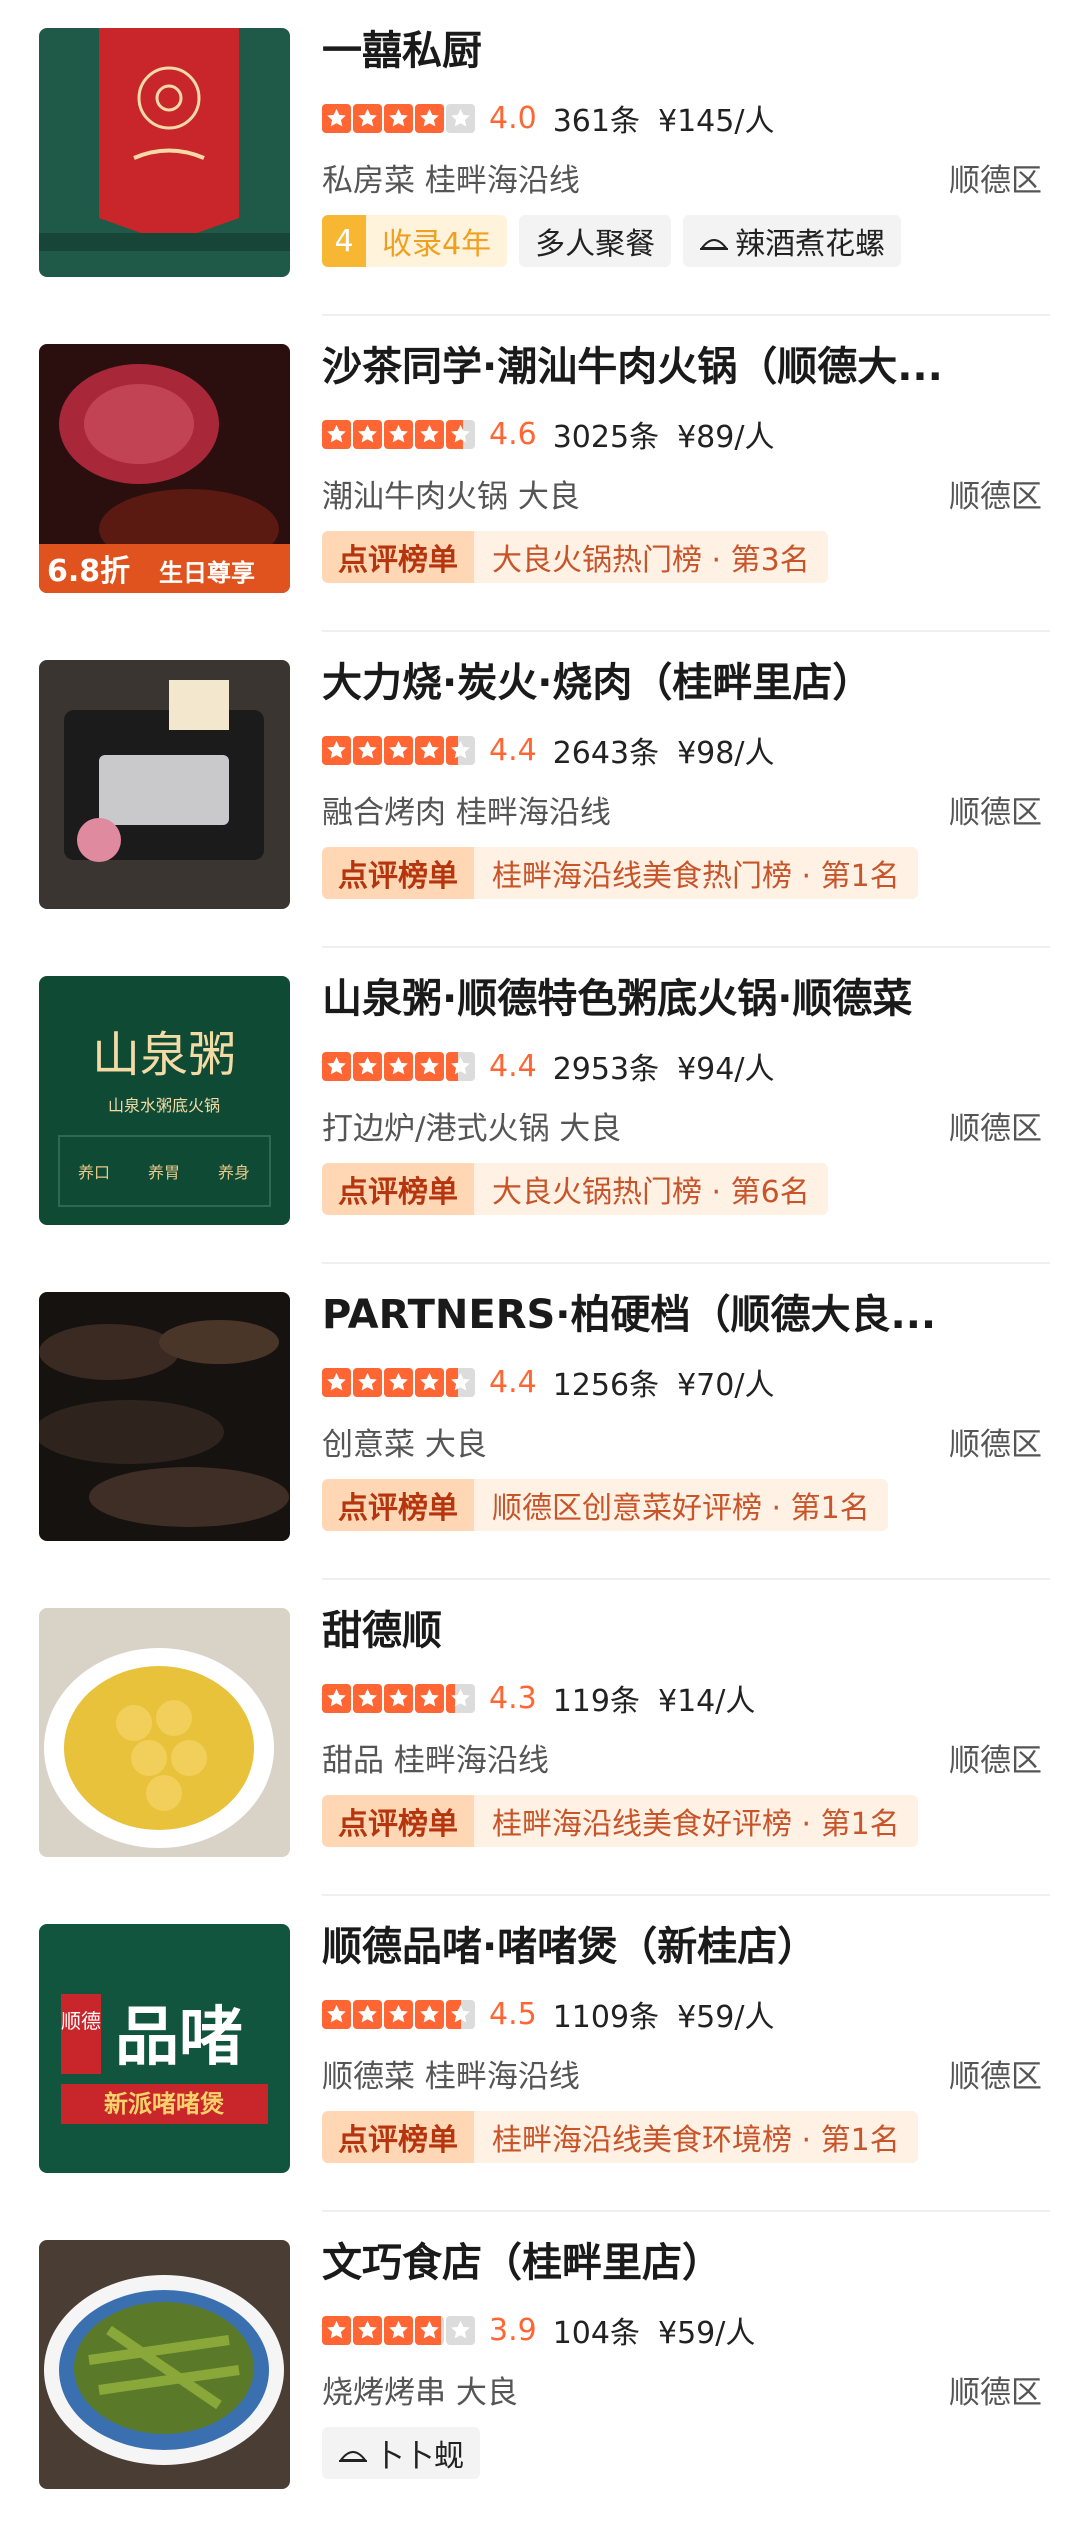  Describe the element at coordinates (682, 2263) in the screenshot. I see `restaurant-name: 文巧食店（桂畔里店）` at that location.